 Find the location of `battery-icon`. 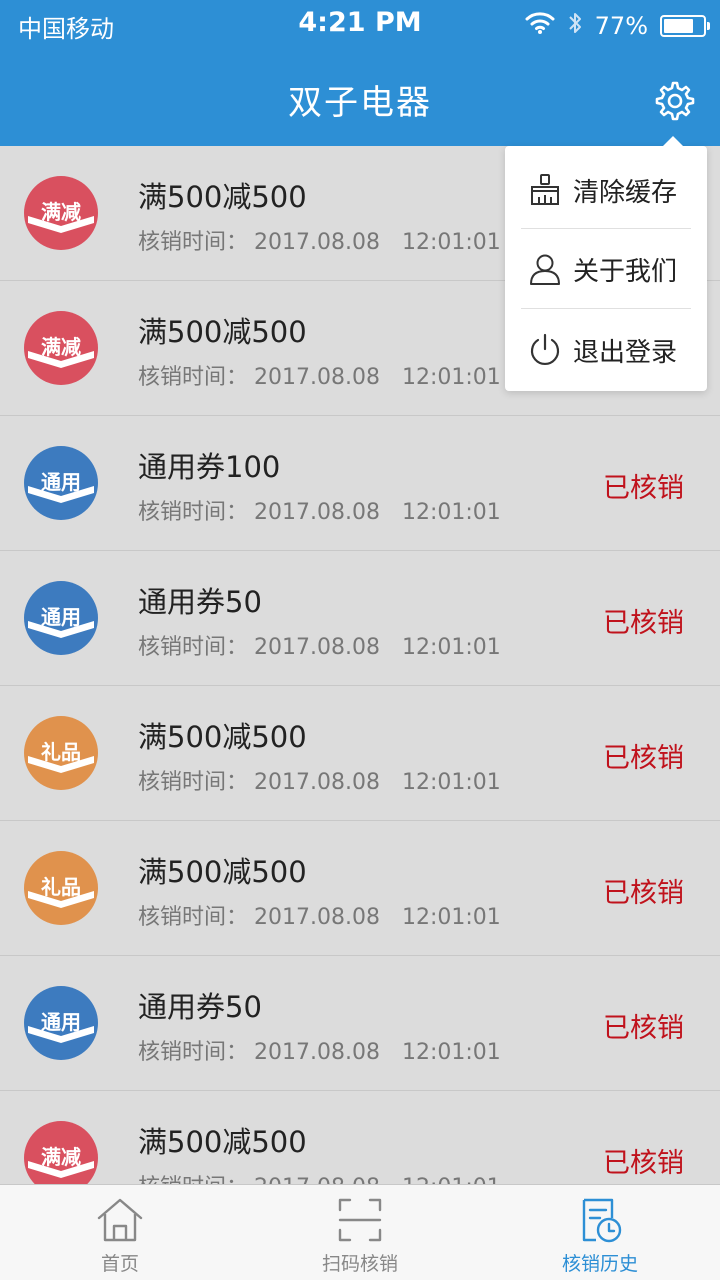

battery-icon is located at coordinates (685, 26).